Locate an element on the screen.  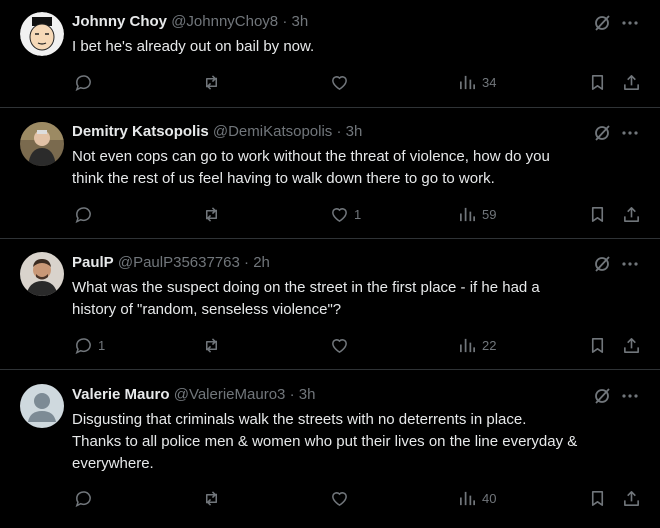
views-count: 22 is located at coordinates (489, 345).